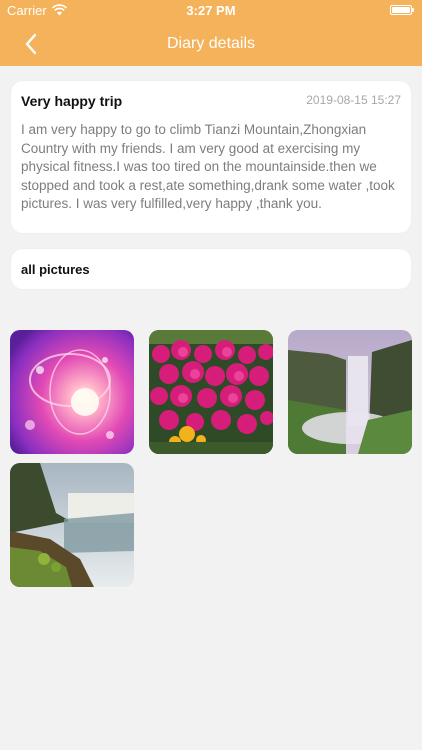 This screenshot has height=750, width=422. I want to click on navigation-bar: Diary details, so click(211, 44).